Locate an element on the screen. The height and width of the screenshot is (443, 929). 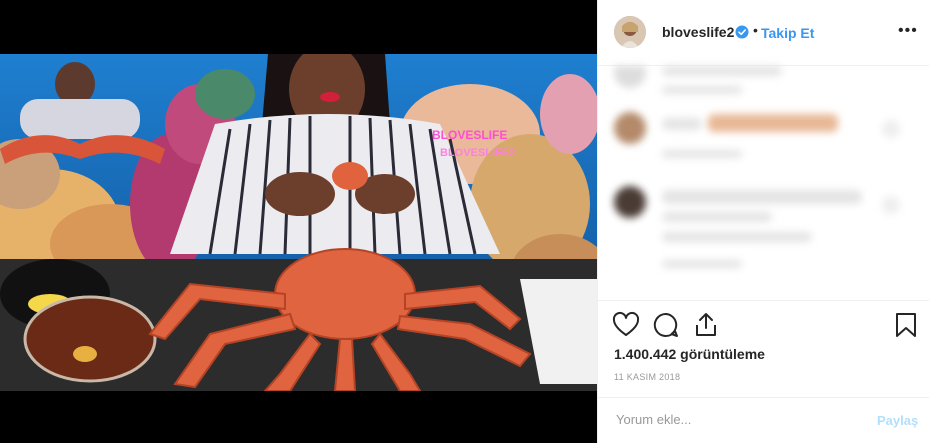
comment-input is located at coordinates (736, 419).